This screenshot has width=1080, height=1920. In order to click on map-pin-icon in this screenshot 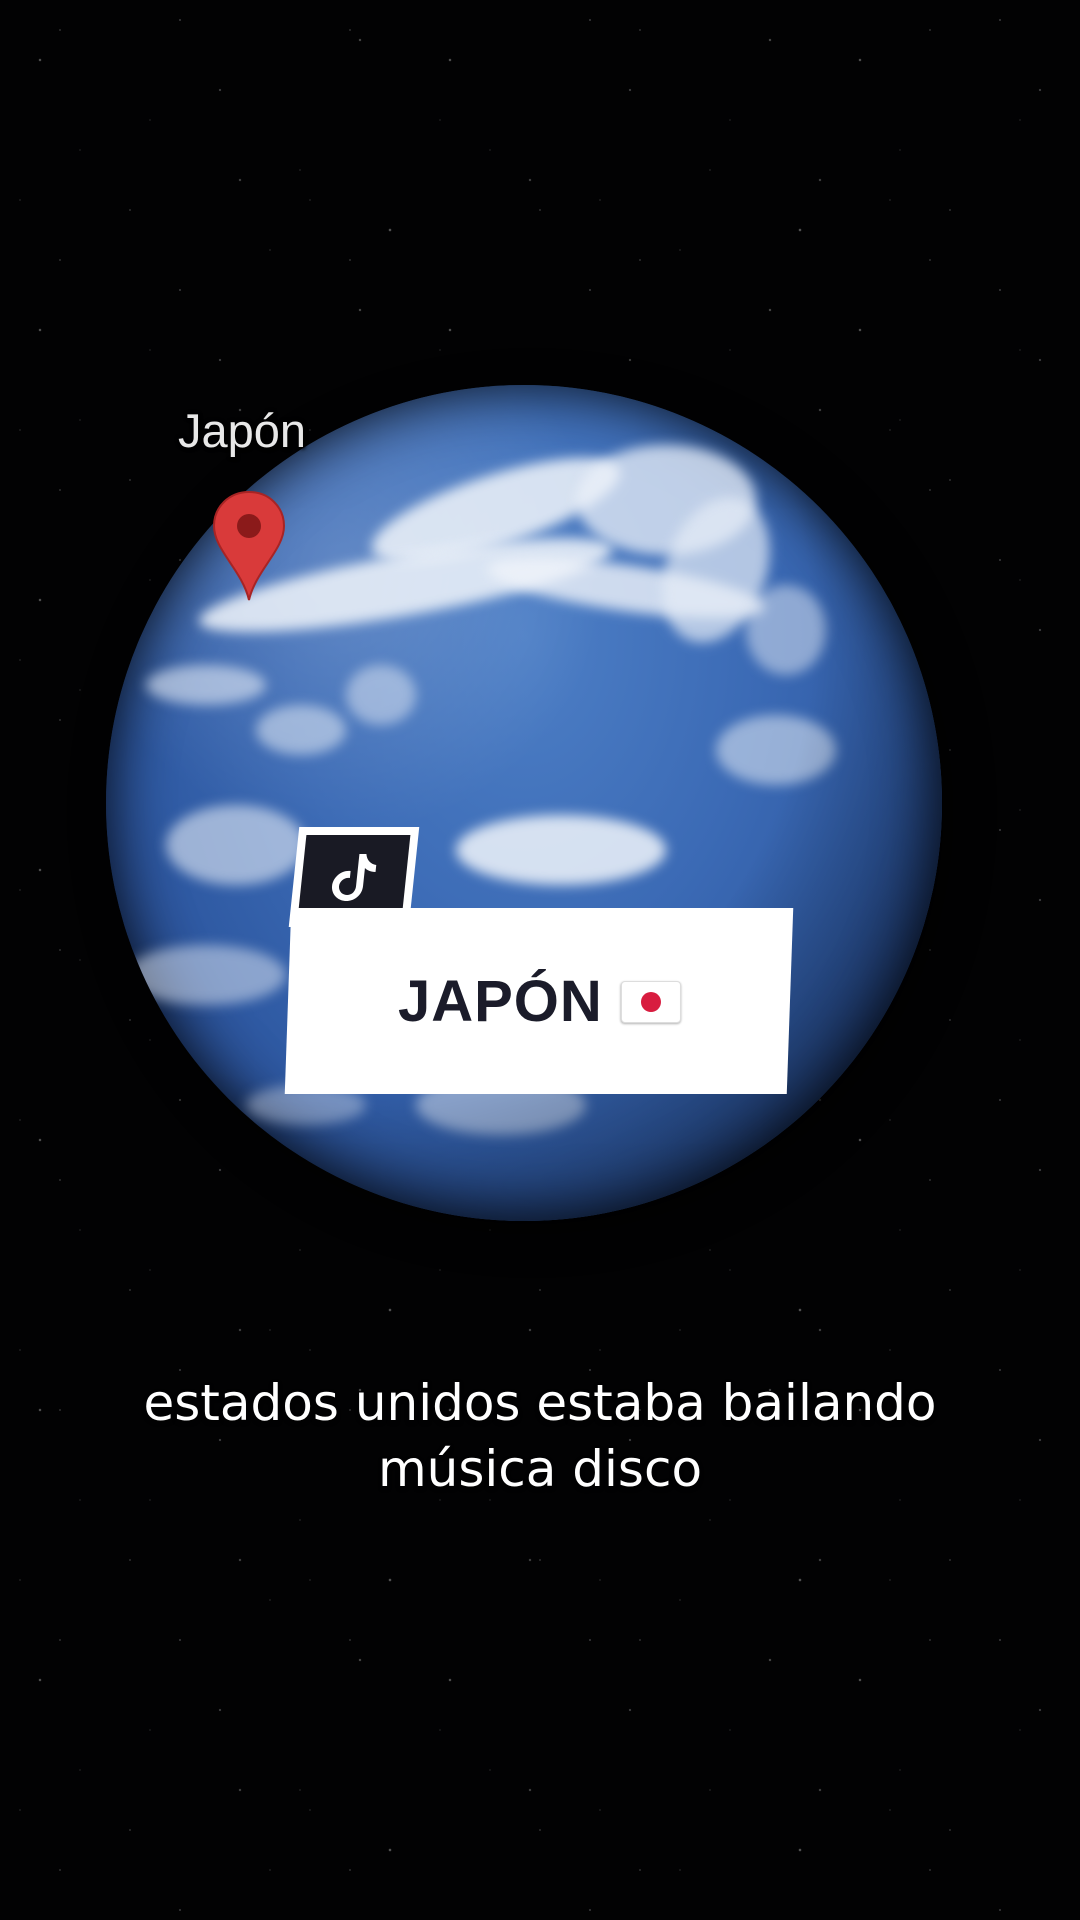, I will do `click(249, 546)`.